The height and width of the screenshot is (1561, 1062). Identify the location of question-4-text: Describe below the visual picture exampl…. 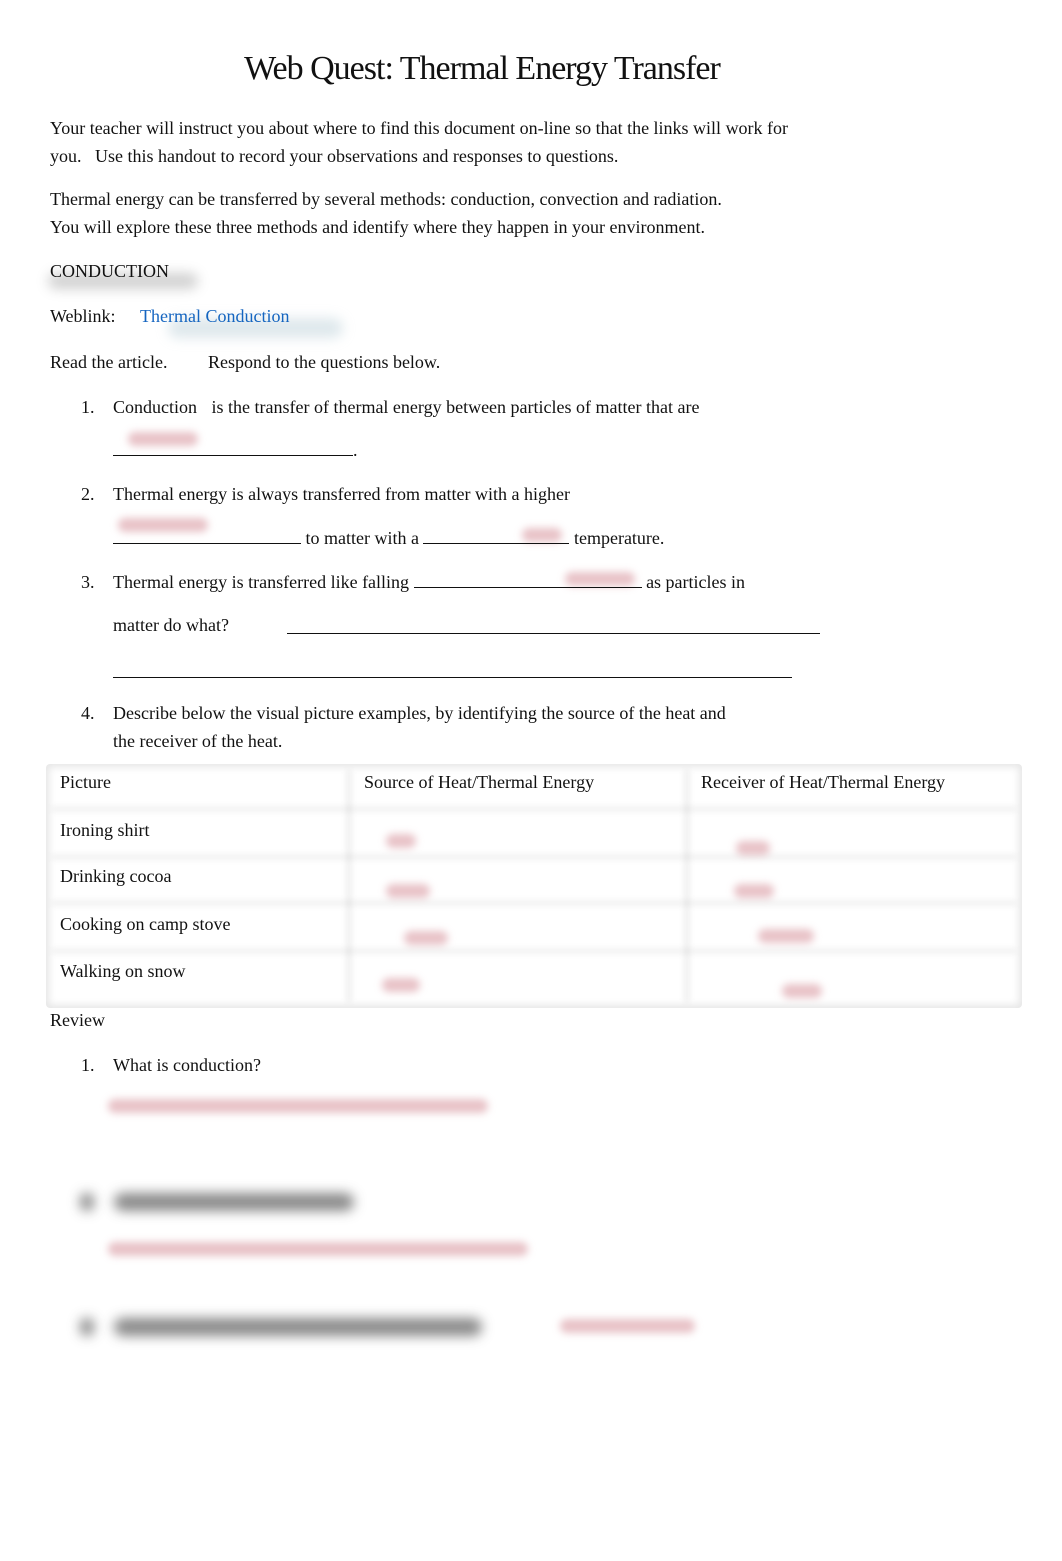
(419, 727).